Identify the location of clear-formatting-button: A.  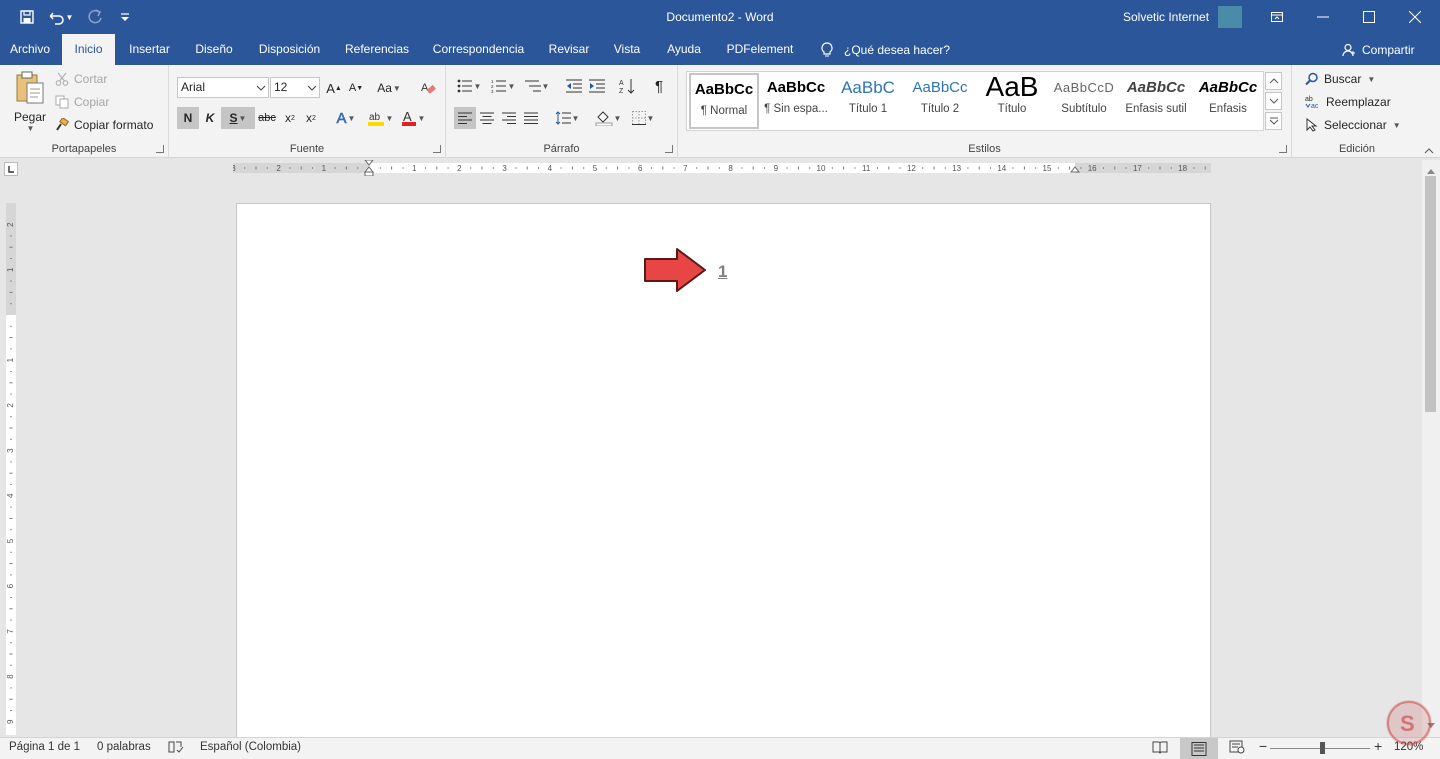
(428, 88).